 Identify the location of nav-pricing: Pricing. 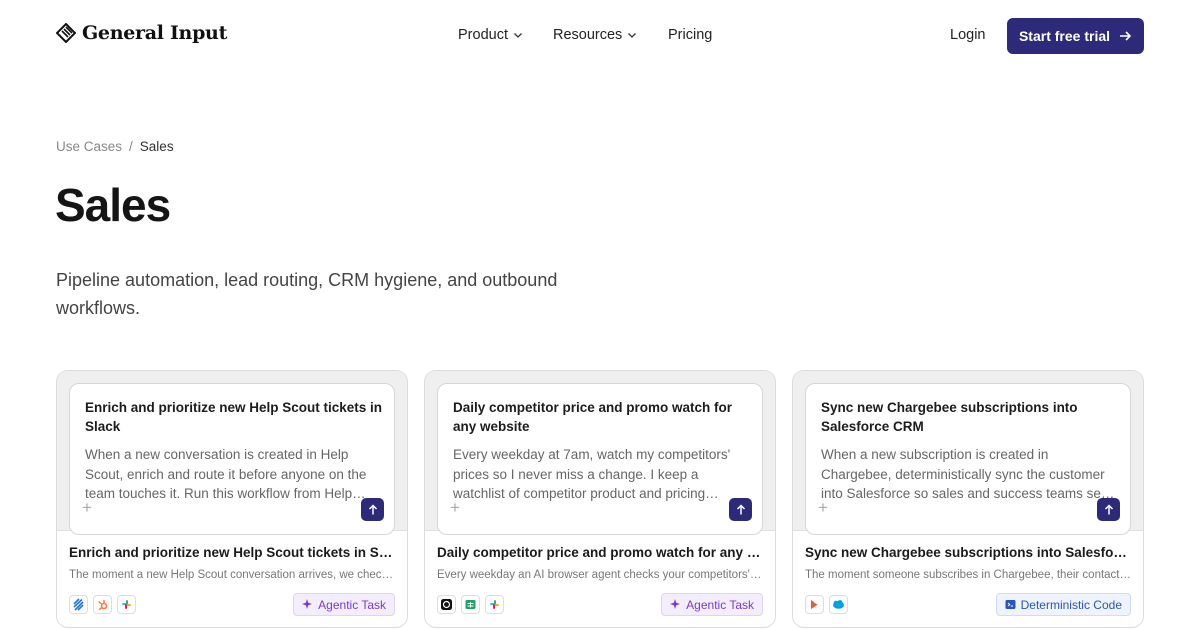
(690, 35).